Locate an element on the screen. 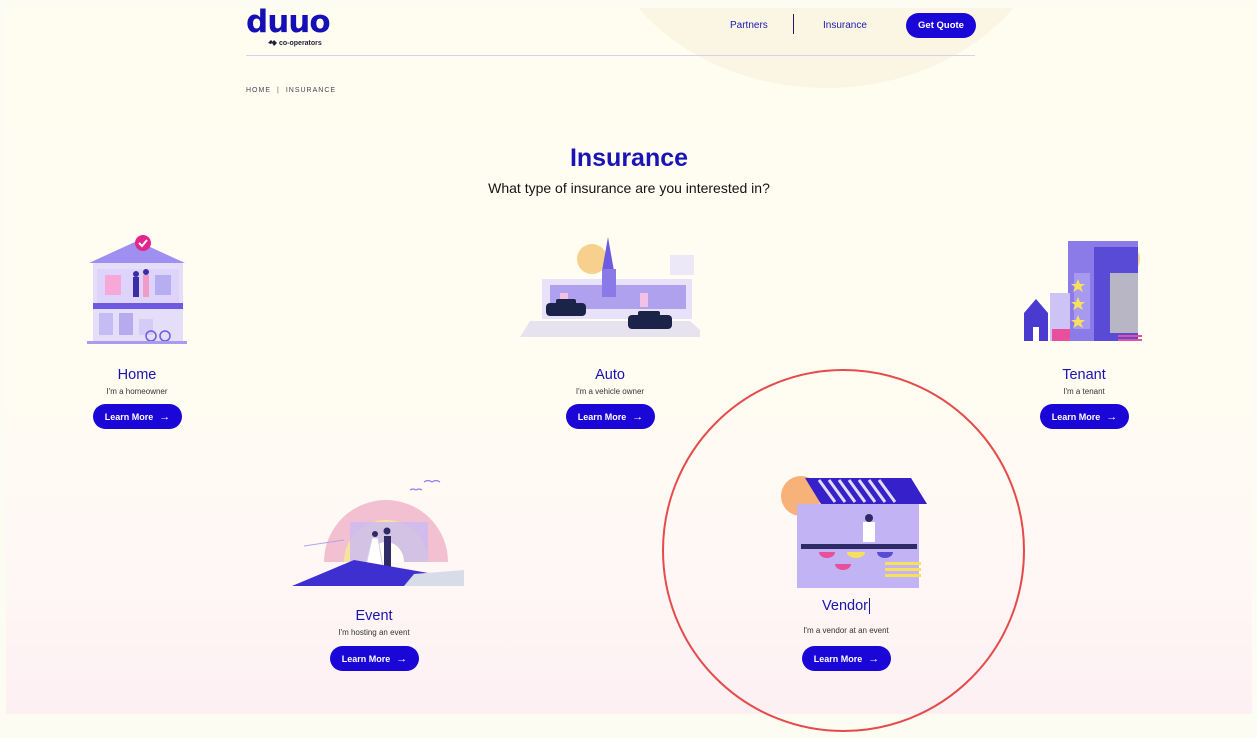  home-learn-more-button: Learn More → is located at coordinates (137, 416).